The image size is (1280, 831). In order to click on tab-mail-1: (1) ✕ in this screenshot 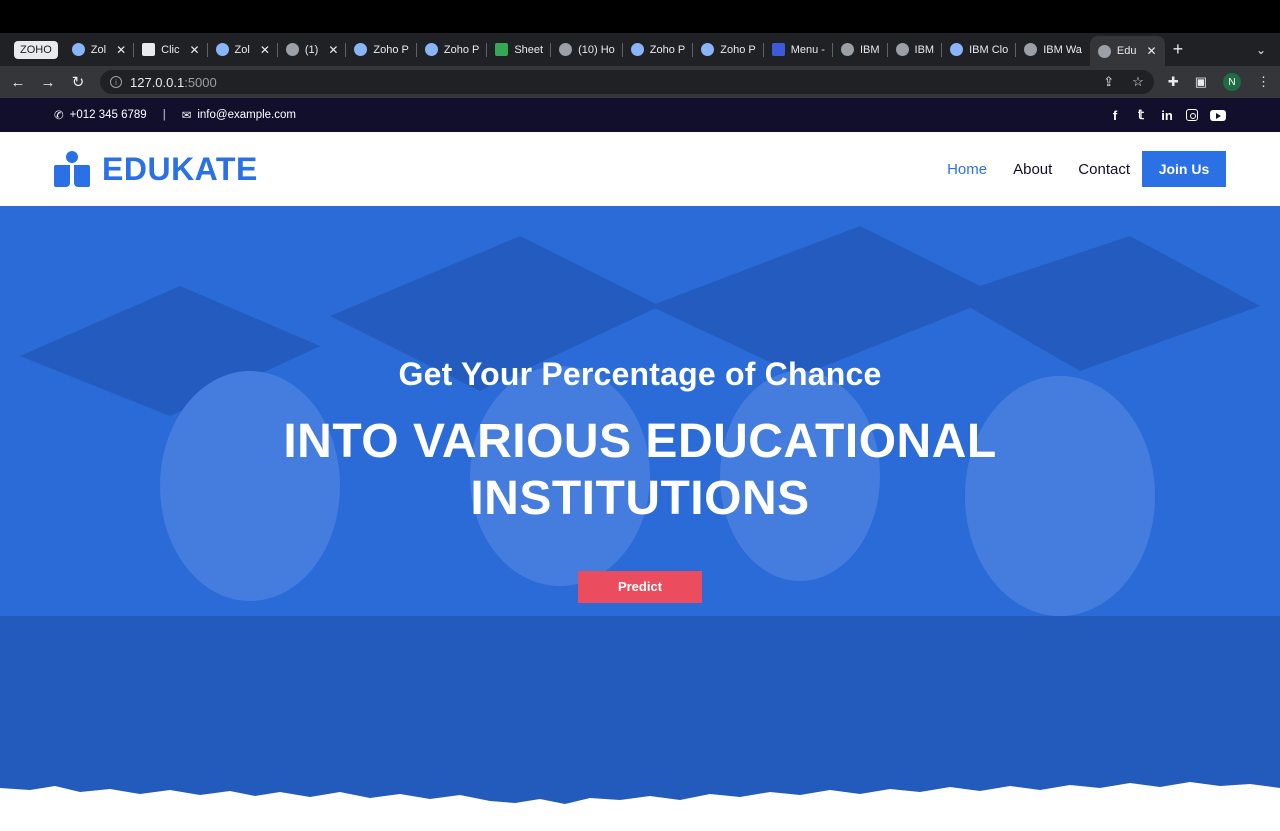, I will do `click(312, 50)`.